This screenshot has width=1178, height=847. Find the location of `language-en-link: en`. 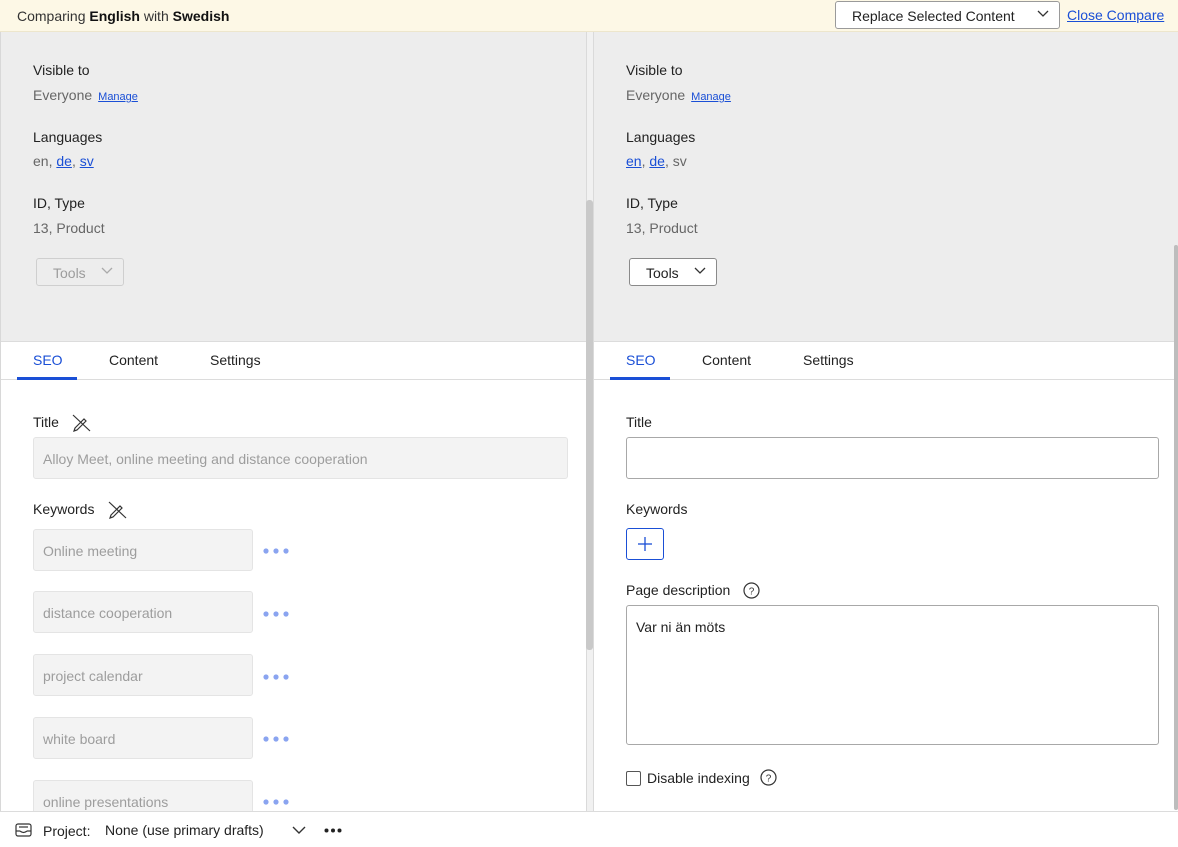

language-en-link: en is located at coordinates (634, 161).